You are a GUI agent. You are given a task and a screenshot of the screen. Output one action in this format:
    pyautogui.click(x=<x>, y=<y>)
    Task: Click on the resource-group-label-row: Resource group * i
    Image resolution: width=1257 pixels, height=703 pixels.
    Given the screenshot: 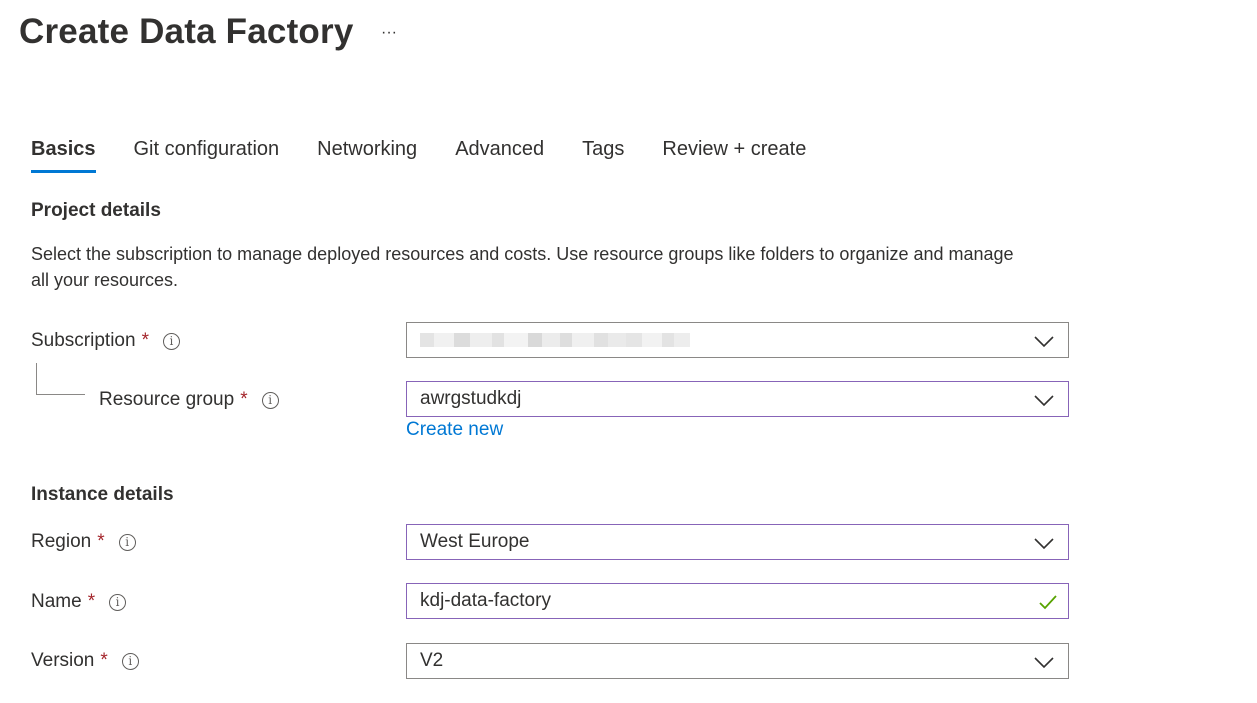 What is the action you would take?
    pyautogui.click(x=189, y=400)
    